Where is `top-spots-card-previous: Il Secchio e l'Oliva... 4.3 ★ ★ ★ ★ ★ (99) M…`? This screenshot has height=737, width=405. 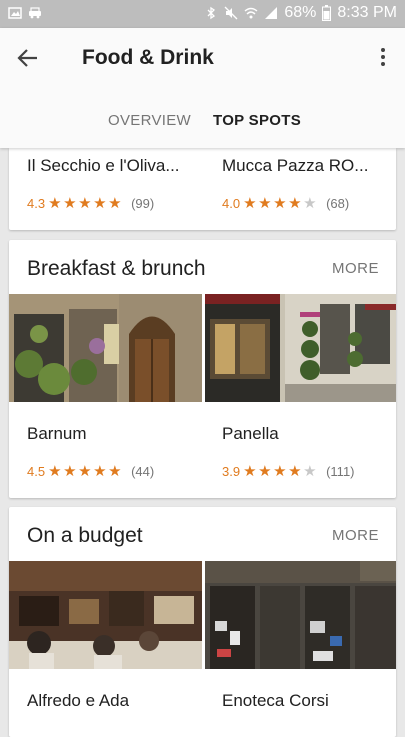 top-spots-card-previous: Il Secchio e l'Oliva... 4.3 ★ ★ ★ ★ ★ (99) M… is located at coordinates (202, 189).